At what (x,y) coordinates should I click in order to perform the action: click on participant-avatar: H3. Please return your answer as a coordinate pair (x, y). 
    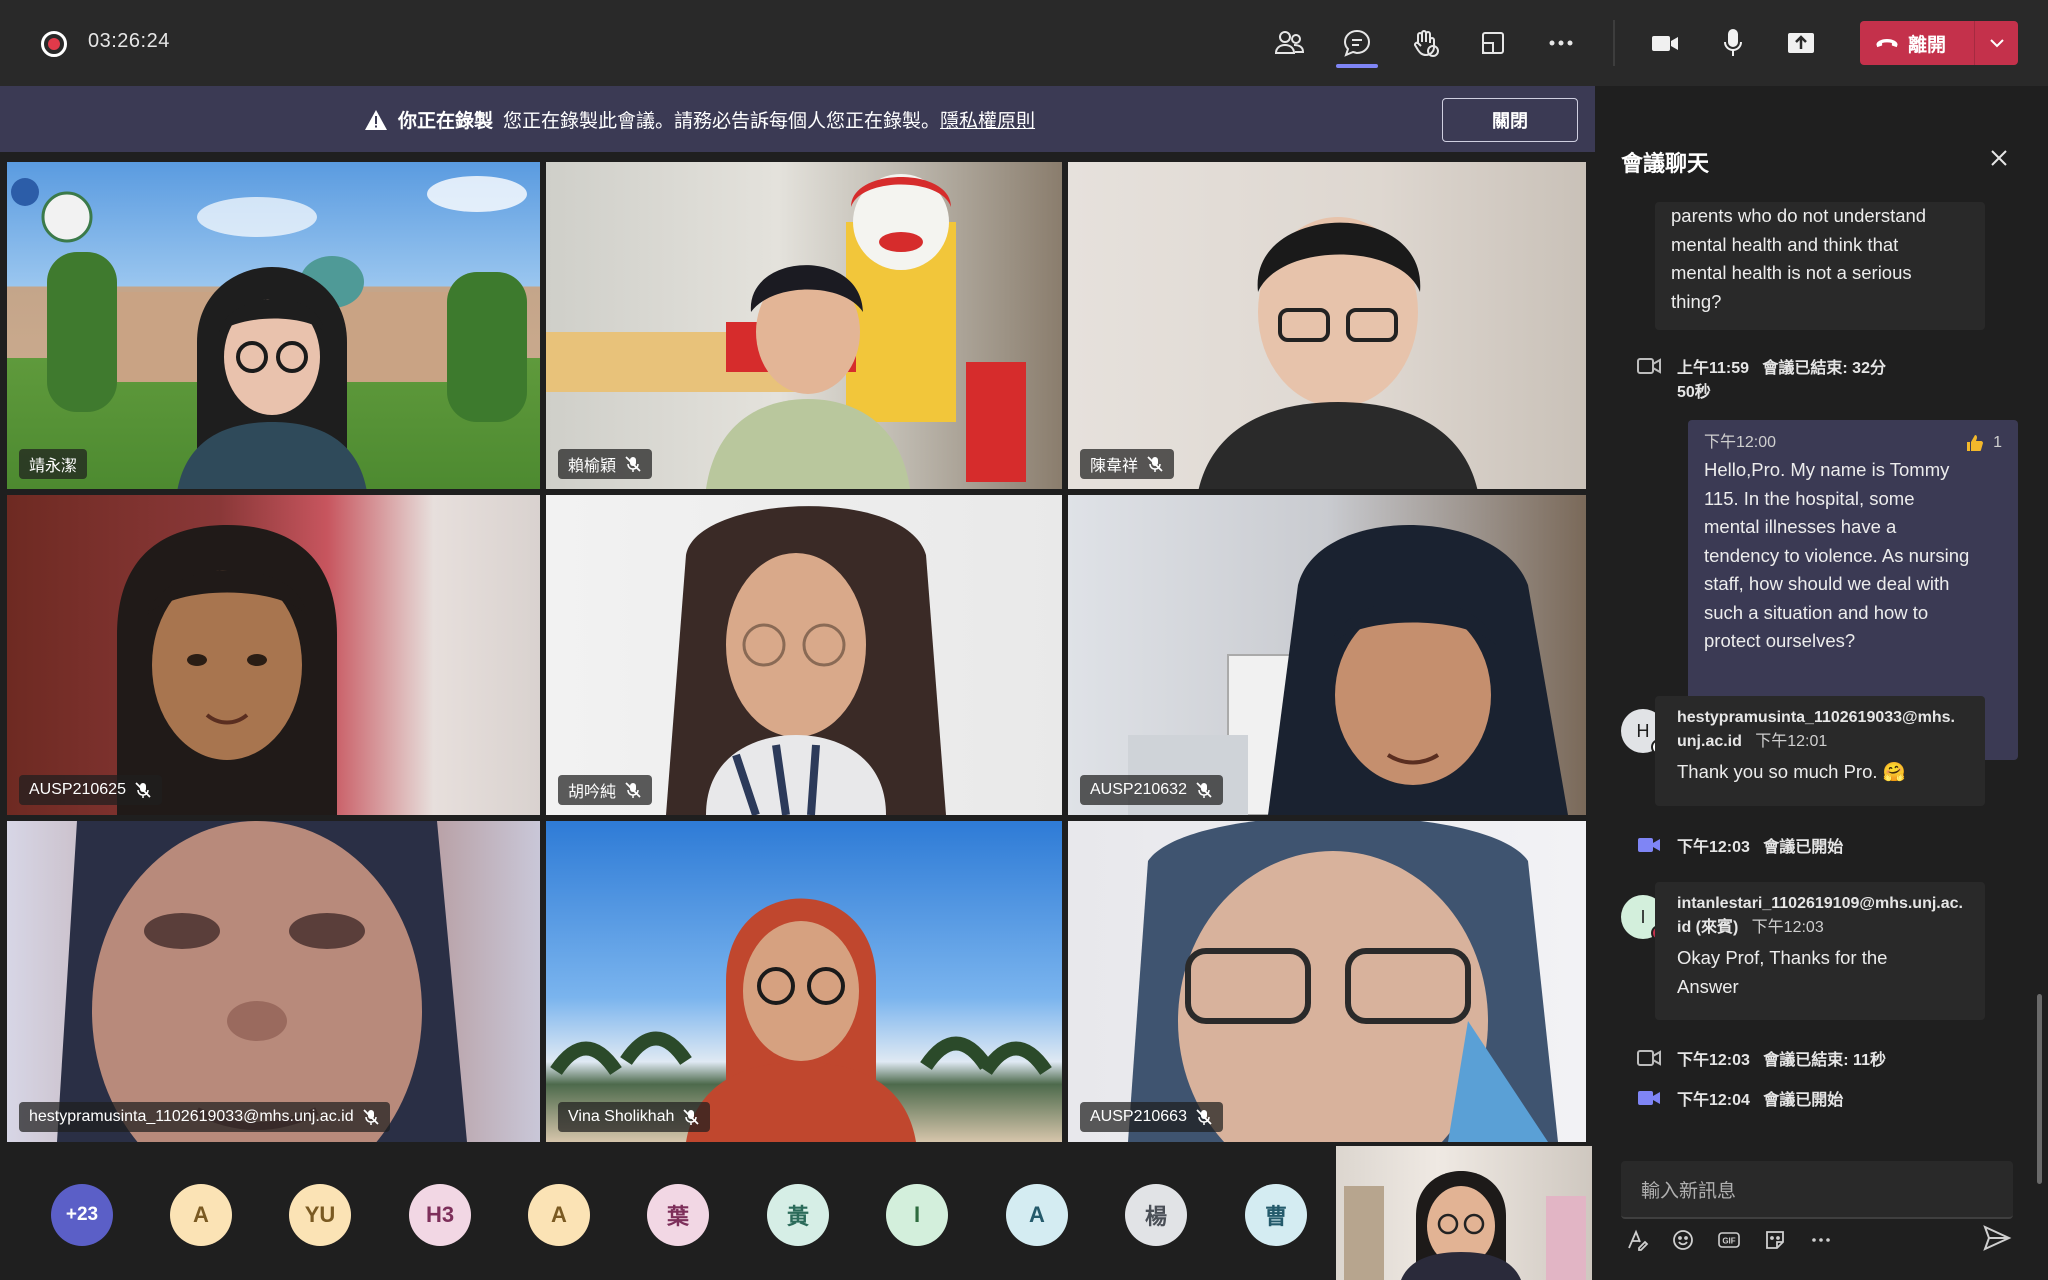
    Looking at the image, I should click on (440, 1215).